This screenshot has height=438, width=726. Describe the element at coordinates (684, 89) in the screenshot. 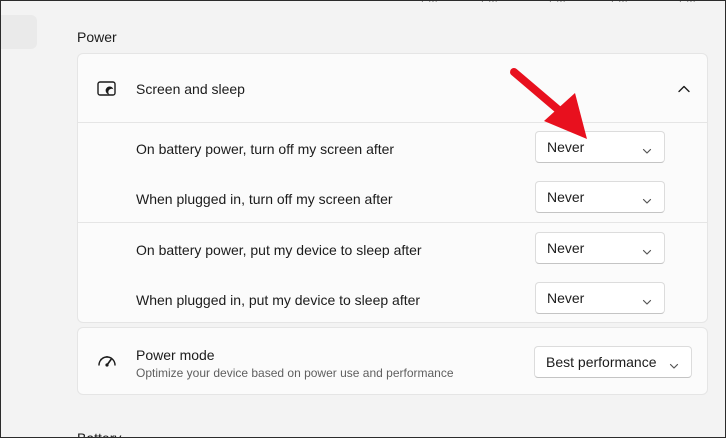

I see `chevron-up-icon` at that location.